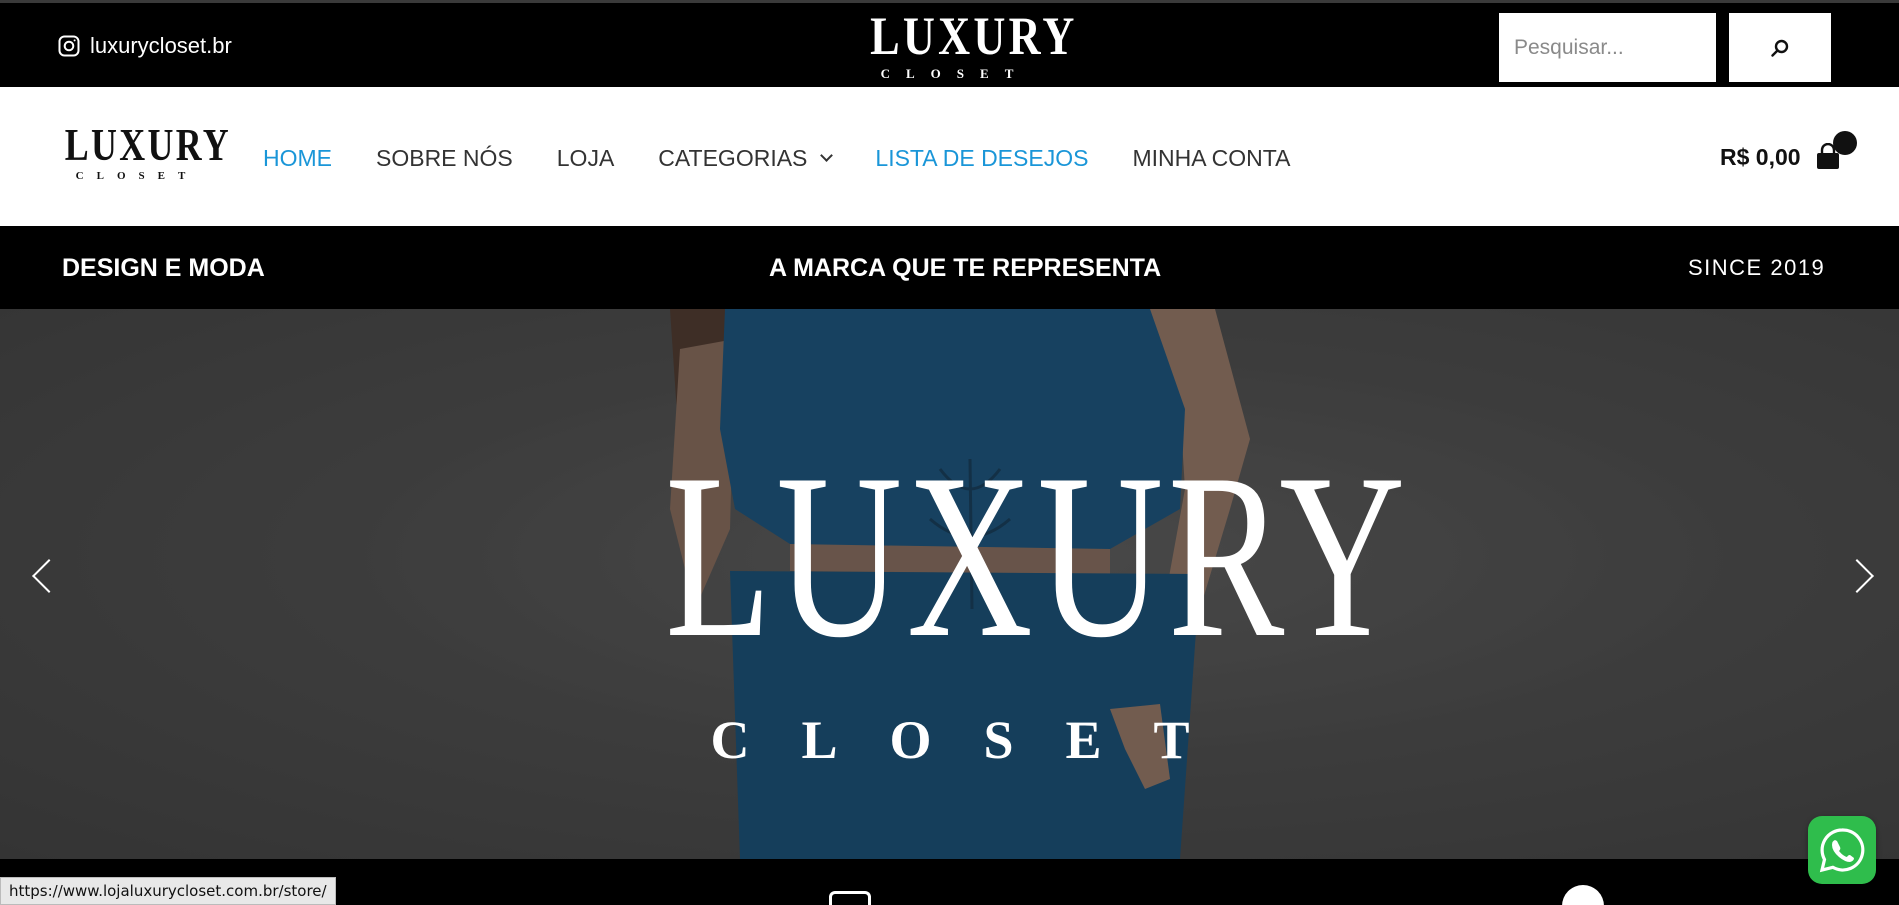 This screenshot has width=1899, height=905. What do you see at coordinates (297, 158) in the screenshot?
I see `nav-item-home: HOME` at bounding box center [297, 158].